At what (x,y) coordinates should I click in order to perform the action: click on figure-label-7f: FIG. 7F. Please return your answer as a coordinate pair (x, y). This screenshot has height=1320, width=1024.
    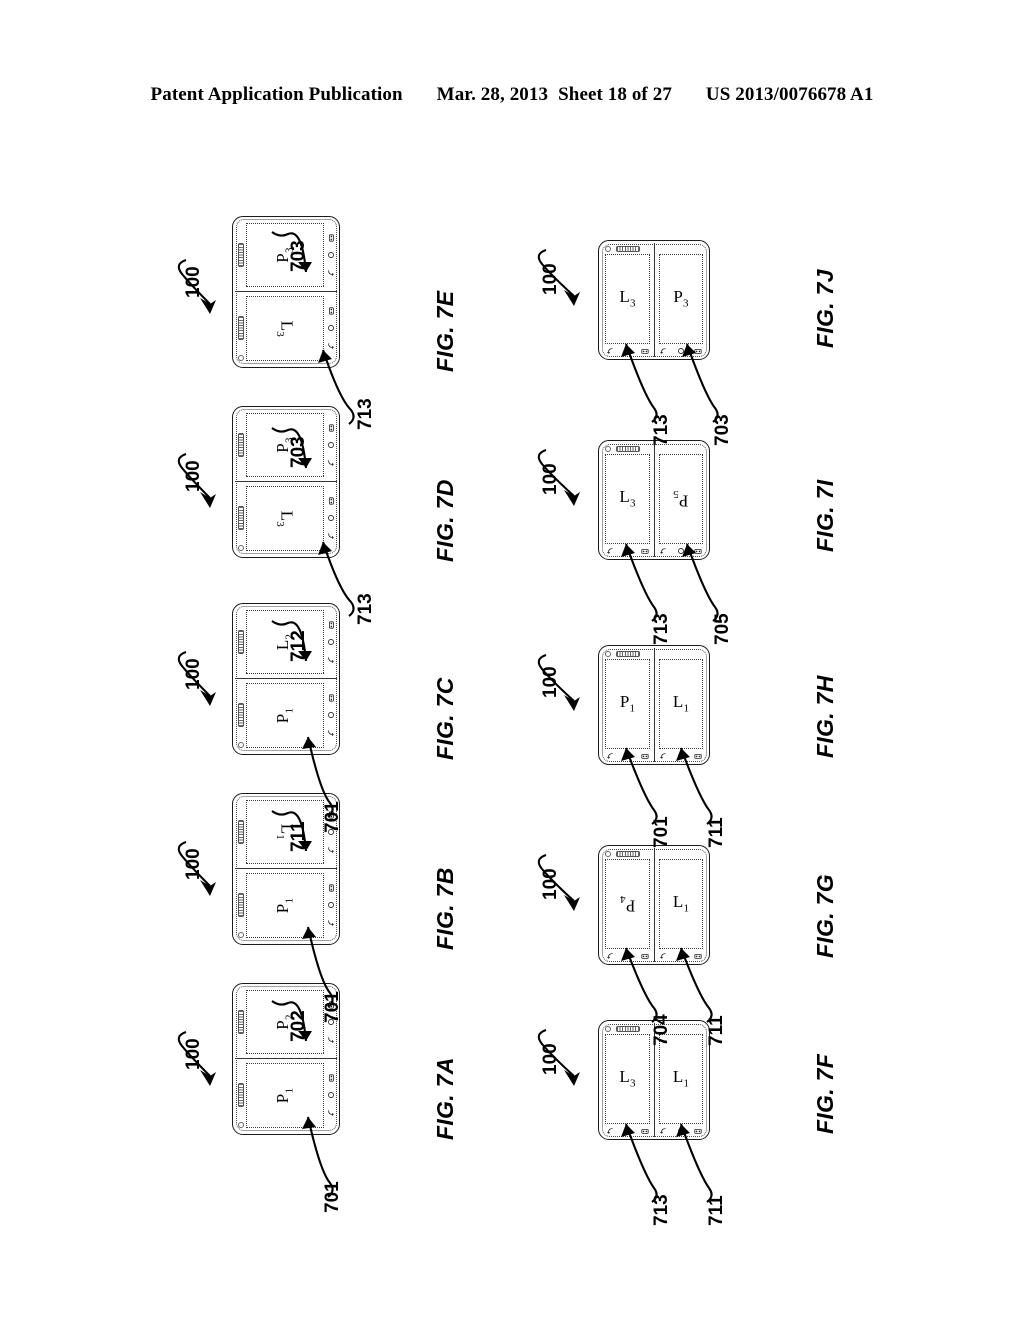
    Looking at the image, I should click on (825, 1093).